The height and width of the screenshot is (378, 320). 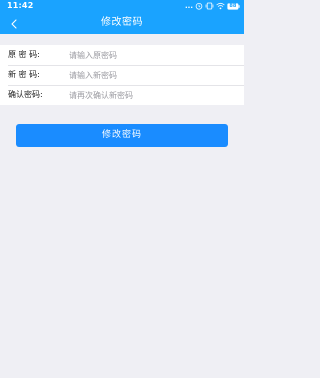 What do you see at coordinates (199, 6) in the screenshot?
I see `alarm-icon` at bounding box center [199, 6].